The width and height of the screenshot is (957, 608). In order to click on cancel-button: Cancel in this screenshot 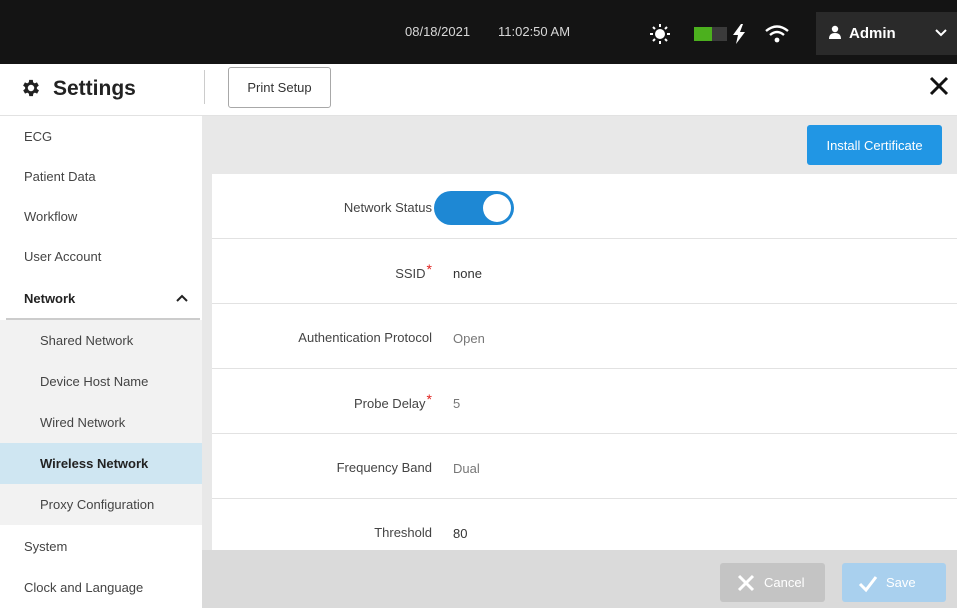, I will do `click(772, 582)`.